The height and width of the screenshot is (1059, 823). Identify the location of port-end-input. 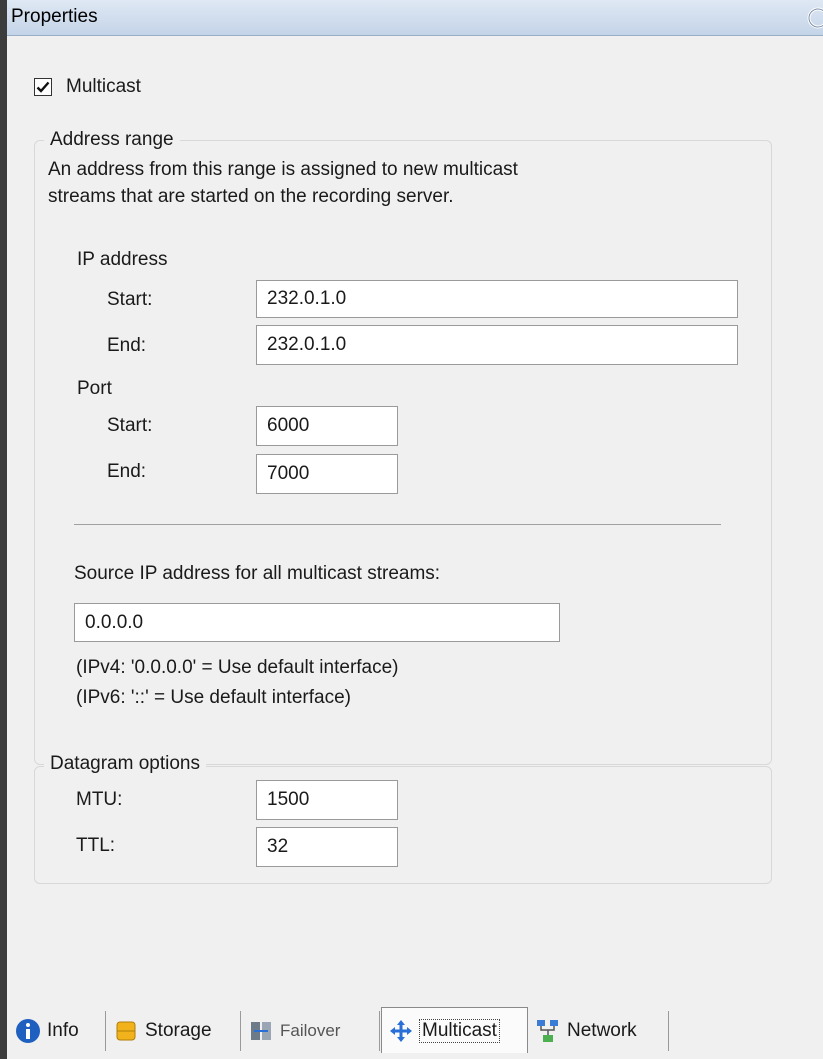
(327, 474).